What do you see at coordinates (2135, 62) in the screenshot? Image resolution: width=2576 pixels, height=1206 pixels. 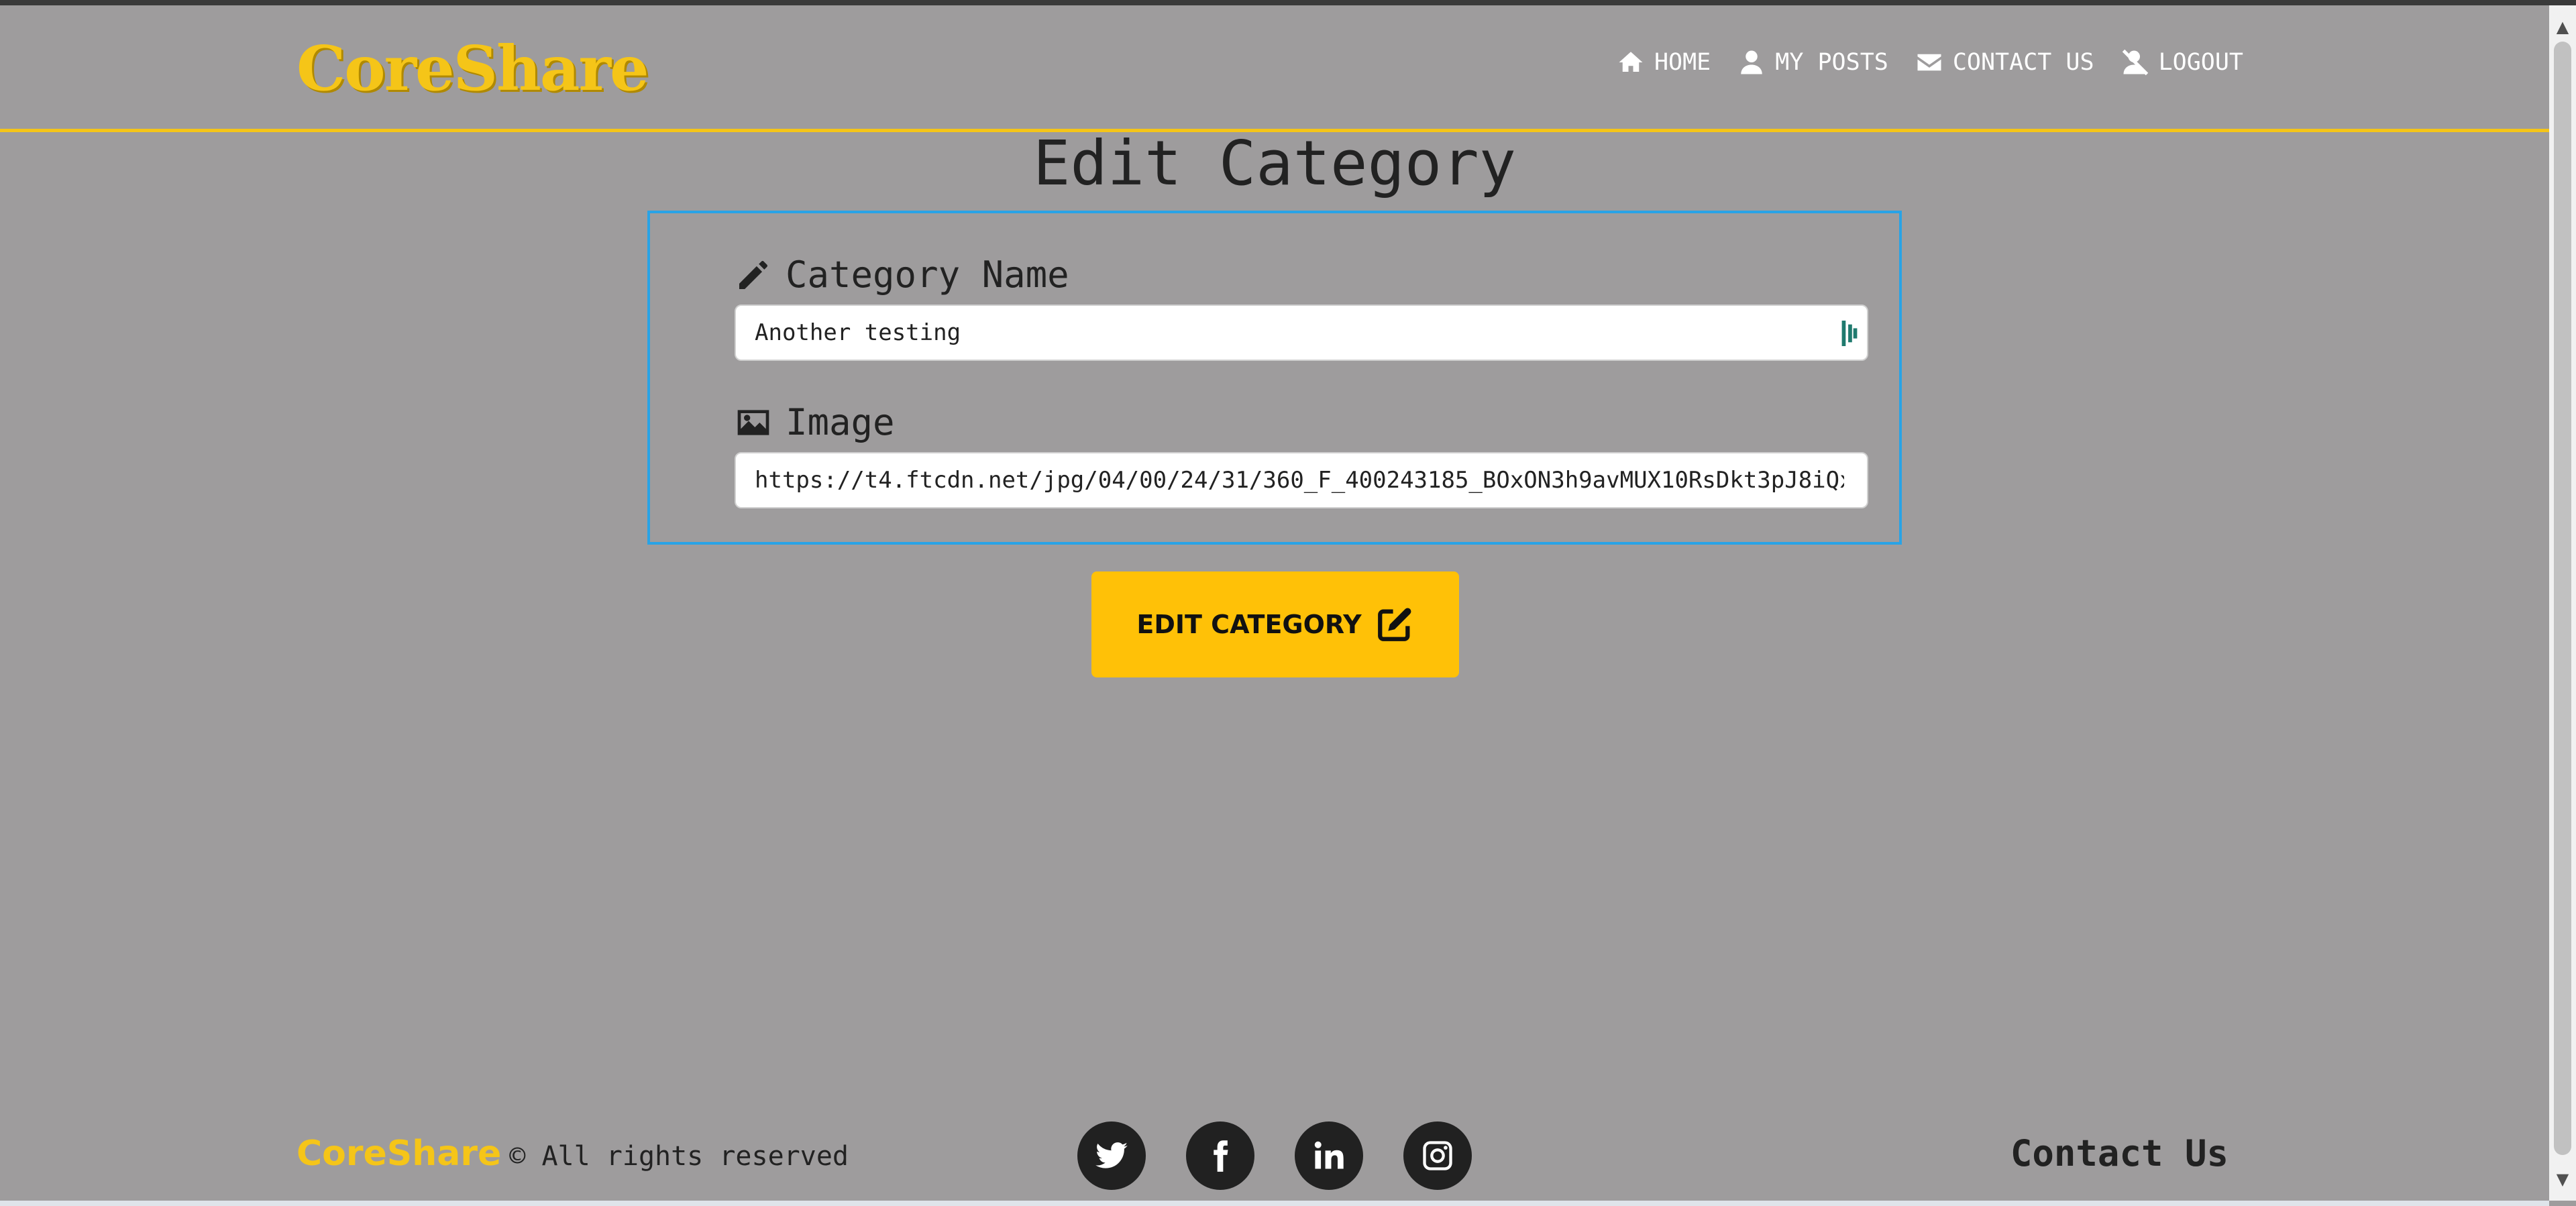 I see `user-slash-icon` at bounding box center [2135, 62].